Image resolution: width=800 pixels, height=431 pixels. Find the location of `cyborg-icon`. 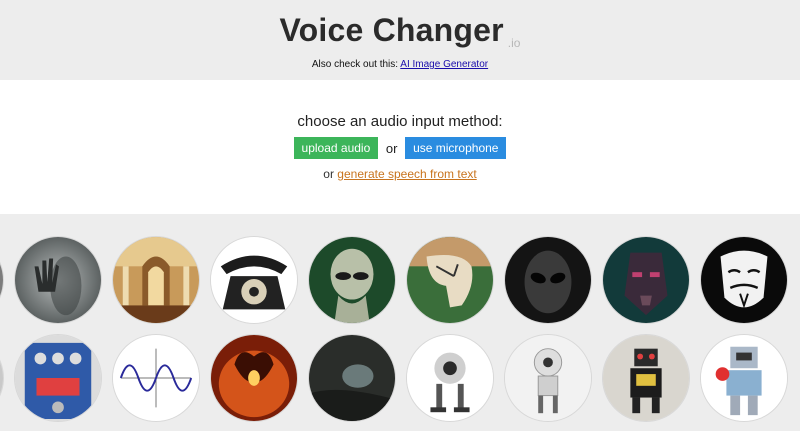

cyborg-icon is located at coordinates (646, 280).